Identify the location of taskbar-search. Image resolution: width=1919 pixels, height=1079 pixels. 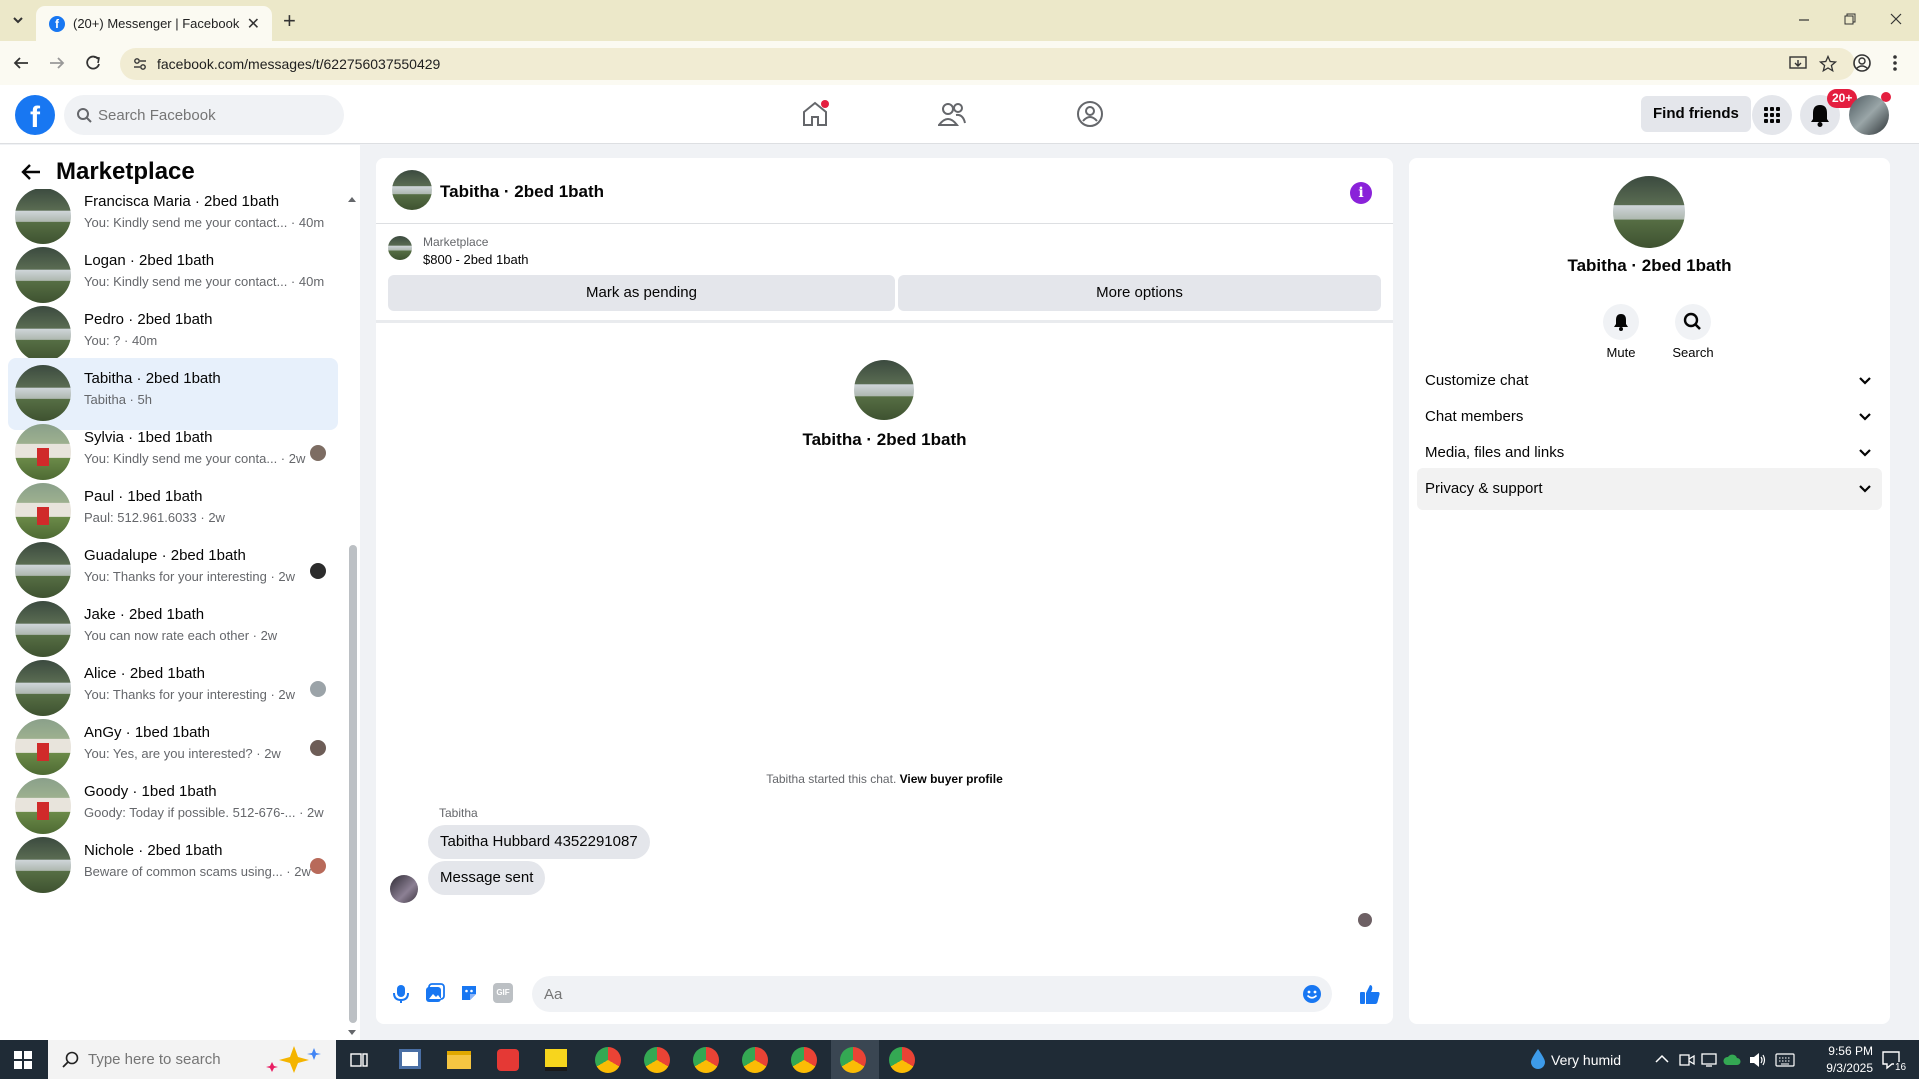
(192, 1059).